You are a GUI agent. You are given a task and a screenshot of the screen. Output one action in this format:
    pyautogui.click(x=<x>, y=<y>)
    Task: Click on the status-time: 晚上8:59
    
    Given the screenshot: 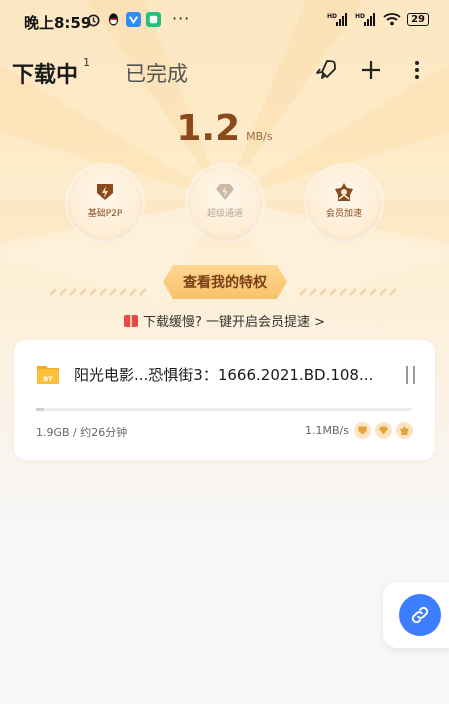 What is the action you would take?
    pyautogui.click(x=58, y=23)
    